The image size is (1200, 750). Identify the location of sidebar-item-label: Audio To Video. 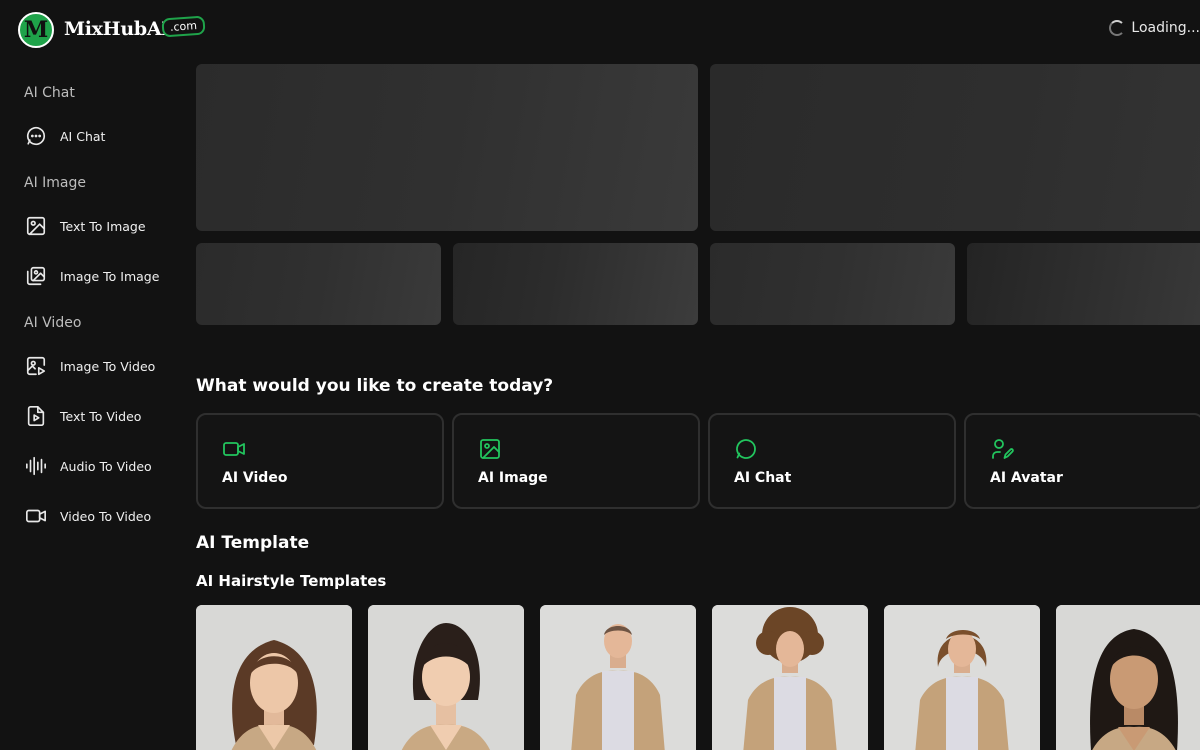
(106, 466).